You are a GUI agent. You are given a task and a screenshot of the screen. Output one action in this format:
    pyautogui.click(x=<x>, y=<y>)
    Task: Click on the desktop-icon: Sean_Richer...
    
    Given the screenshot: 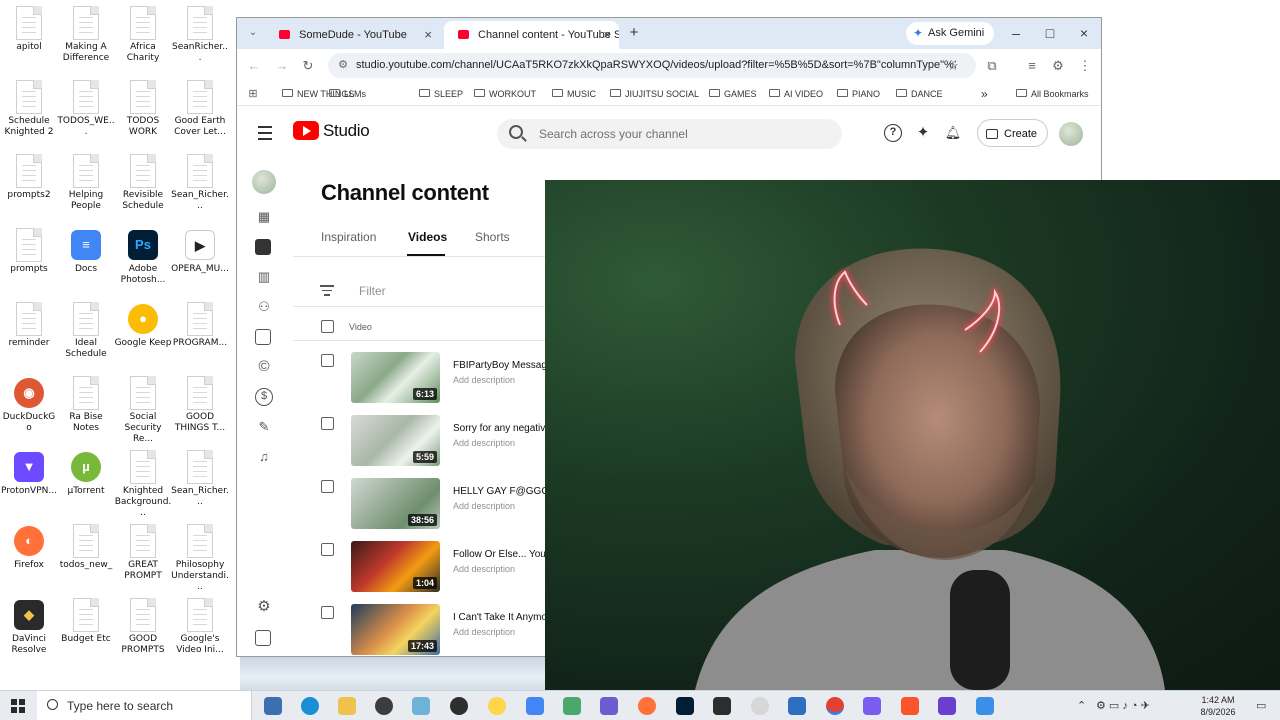 What is the action you would take?
    pyautogui.click(x=200, y=479)
    